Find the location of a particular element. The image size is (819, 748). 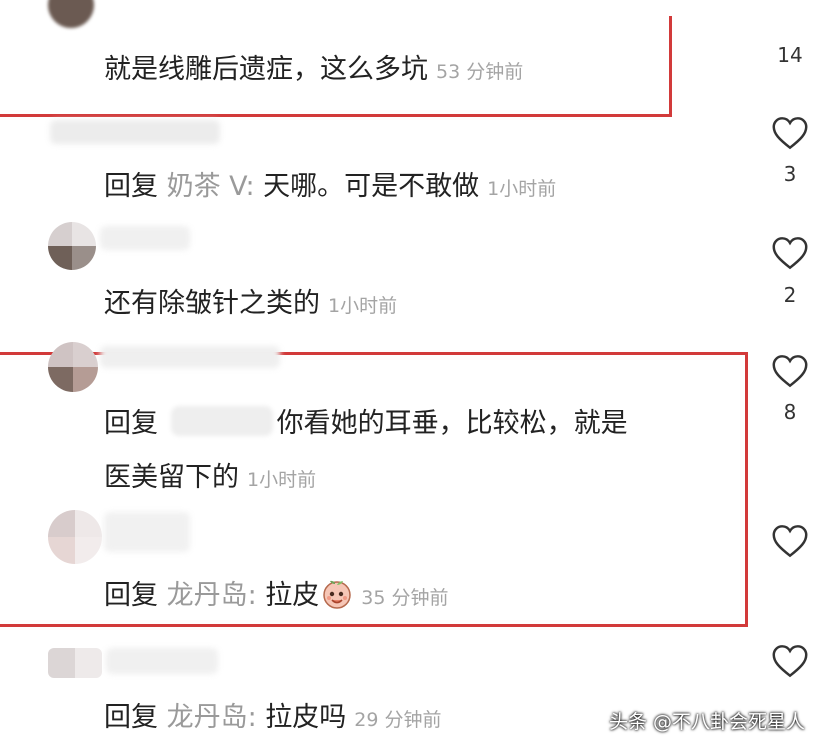

comment-5: 回复 龙丹岛: 拉皮 35 分钟前 is located at coordinates (276, 592).